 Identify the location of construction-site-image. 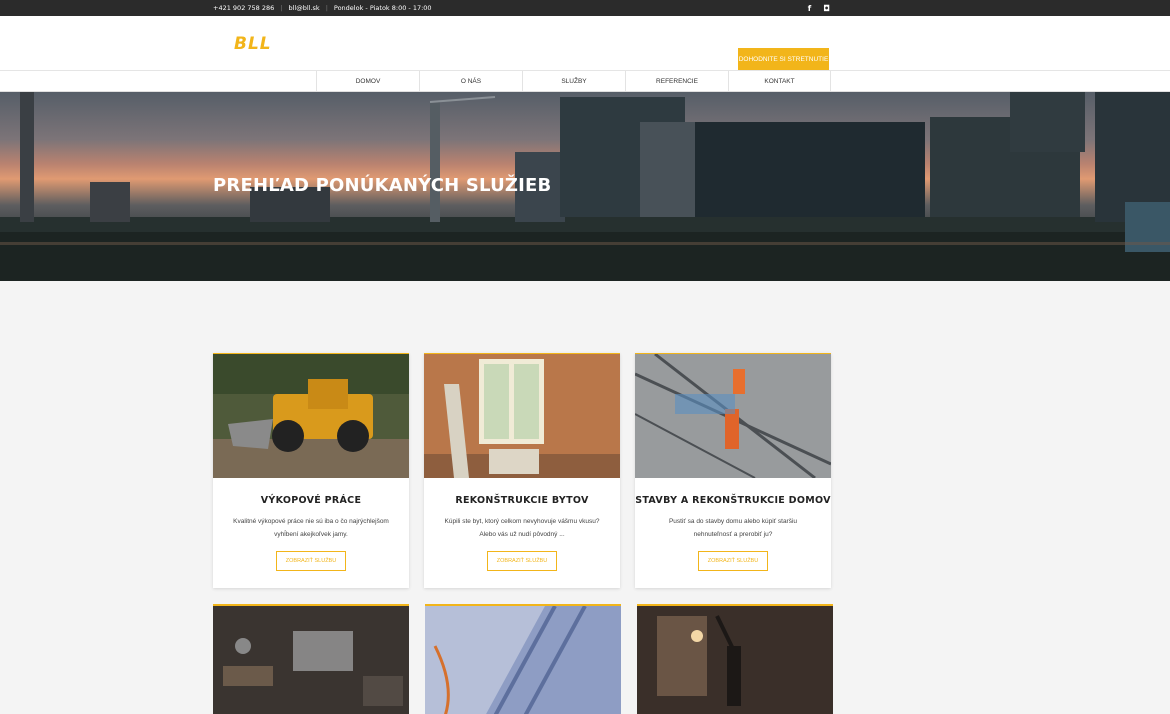
(733, 416).